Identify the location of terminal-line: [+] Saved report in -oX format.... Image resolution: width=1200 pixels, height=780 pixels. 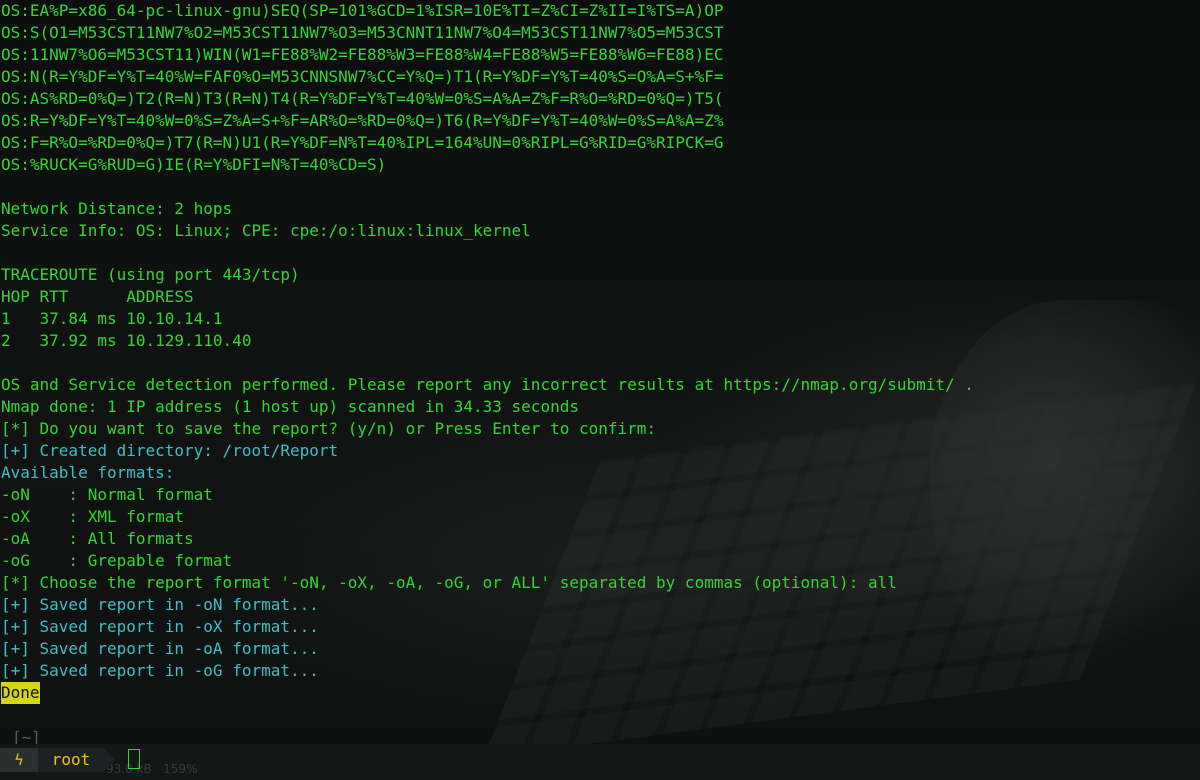
(160, 626).